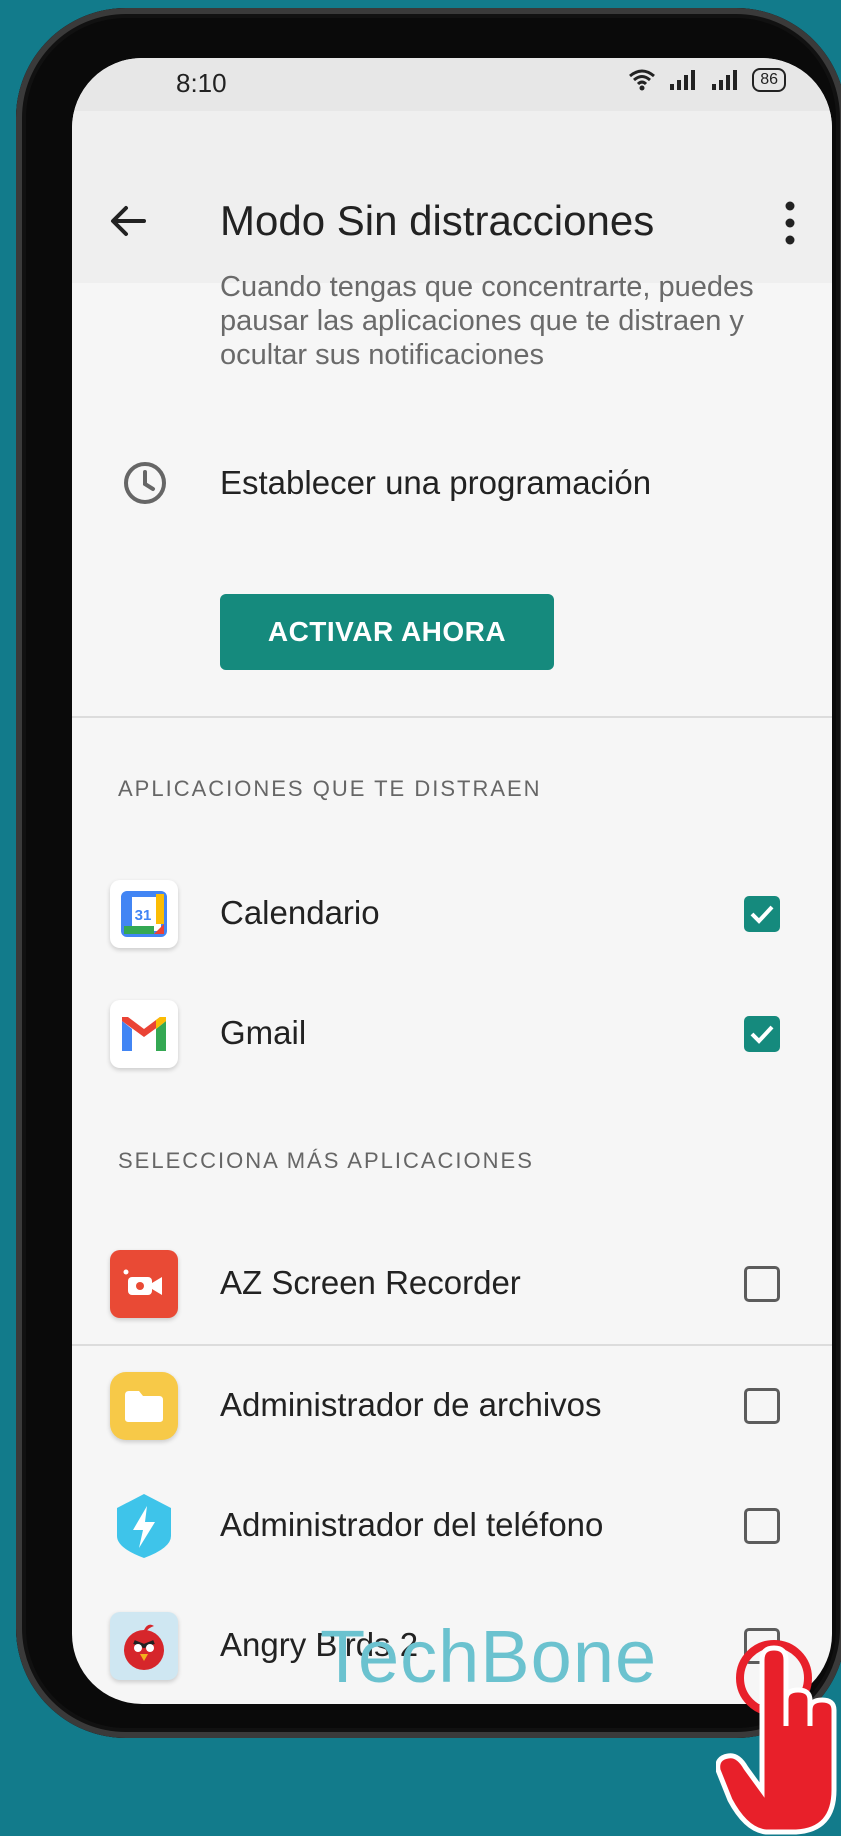  I want to click on phone-manager-icon, so click(144, 1526).